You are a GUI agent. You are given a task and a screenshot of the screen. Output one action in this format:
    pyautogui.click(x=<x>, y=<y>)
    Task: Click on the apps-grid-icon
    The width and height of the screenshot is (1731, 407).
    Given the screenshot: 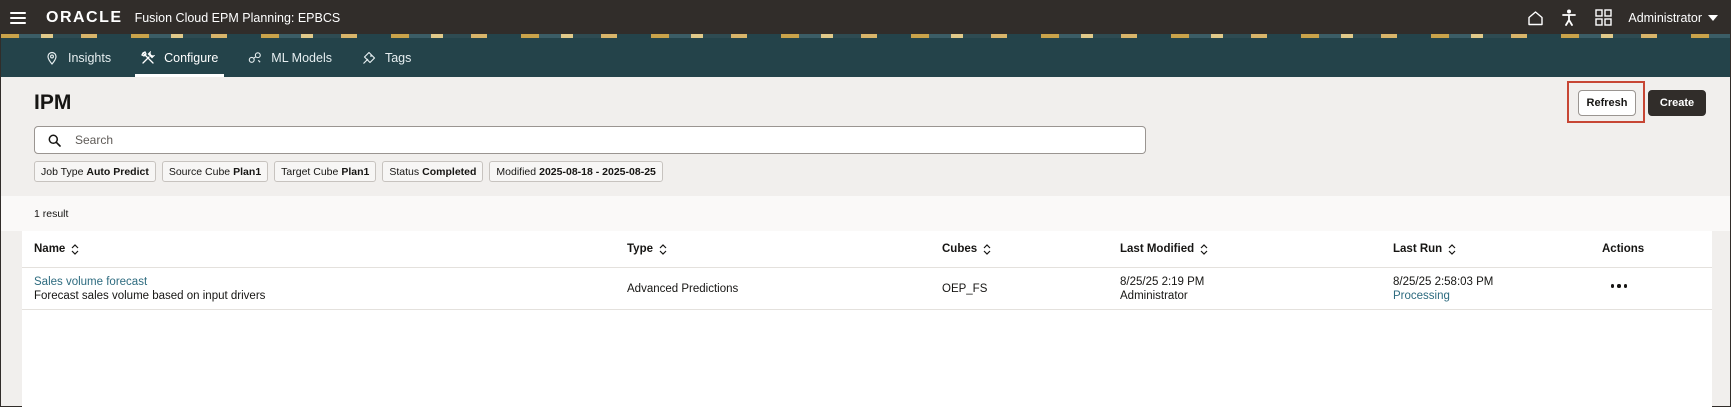 What is the action you would take?
    pyautogui.click(x=1603, y=18)
    